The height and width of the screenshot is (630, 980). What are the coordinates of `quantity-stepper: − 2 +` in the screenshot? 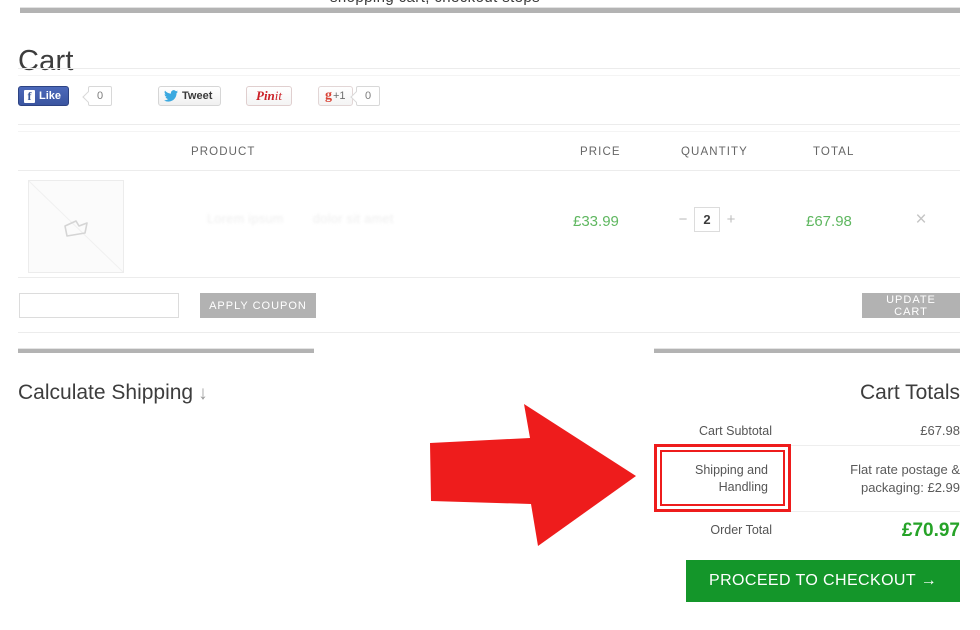 It's located at (707, 219).